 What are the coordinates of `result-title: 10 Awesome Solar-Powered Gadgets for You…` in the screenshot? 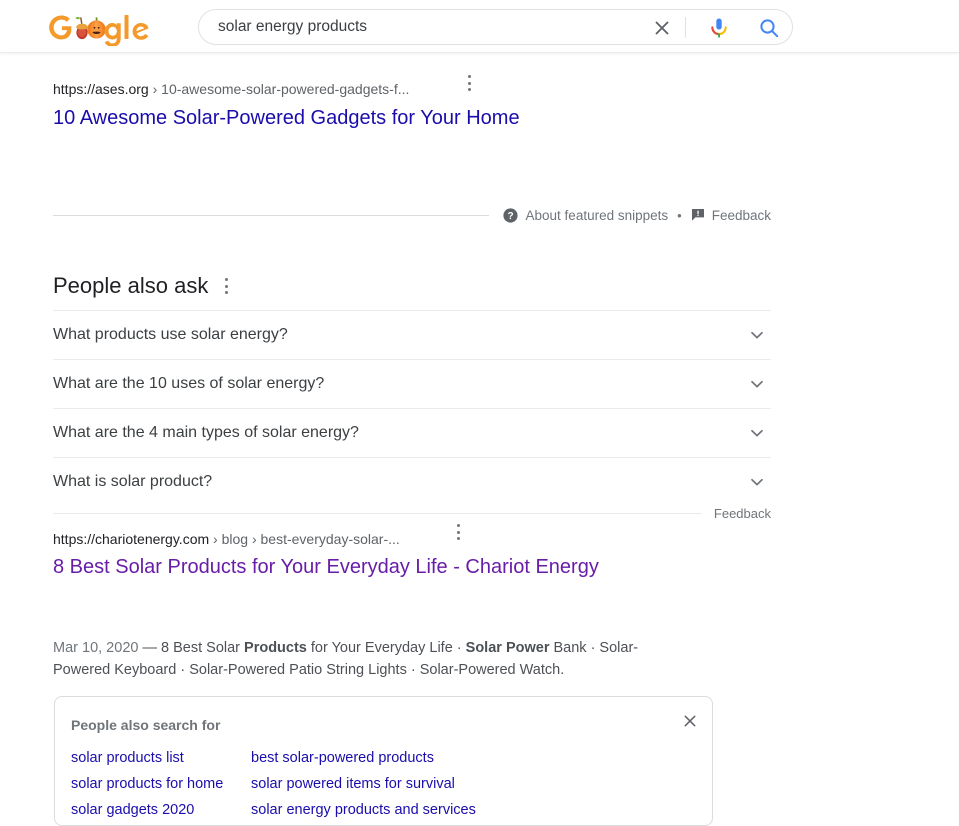 It's located at (286, 118).